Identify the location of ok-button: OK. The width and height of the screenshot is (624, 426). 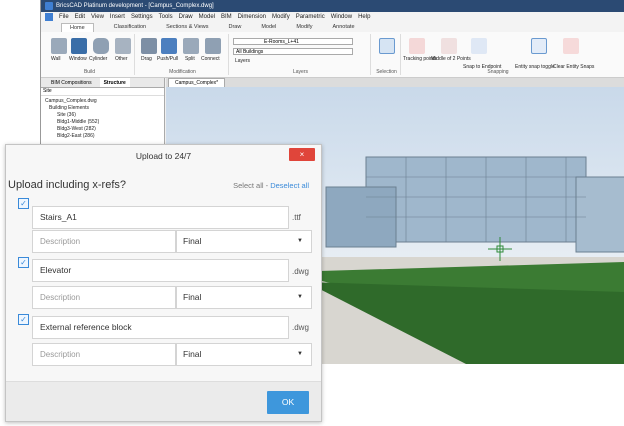
(288, 402).